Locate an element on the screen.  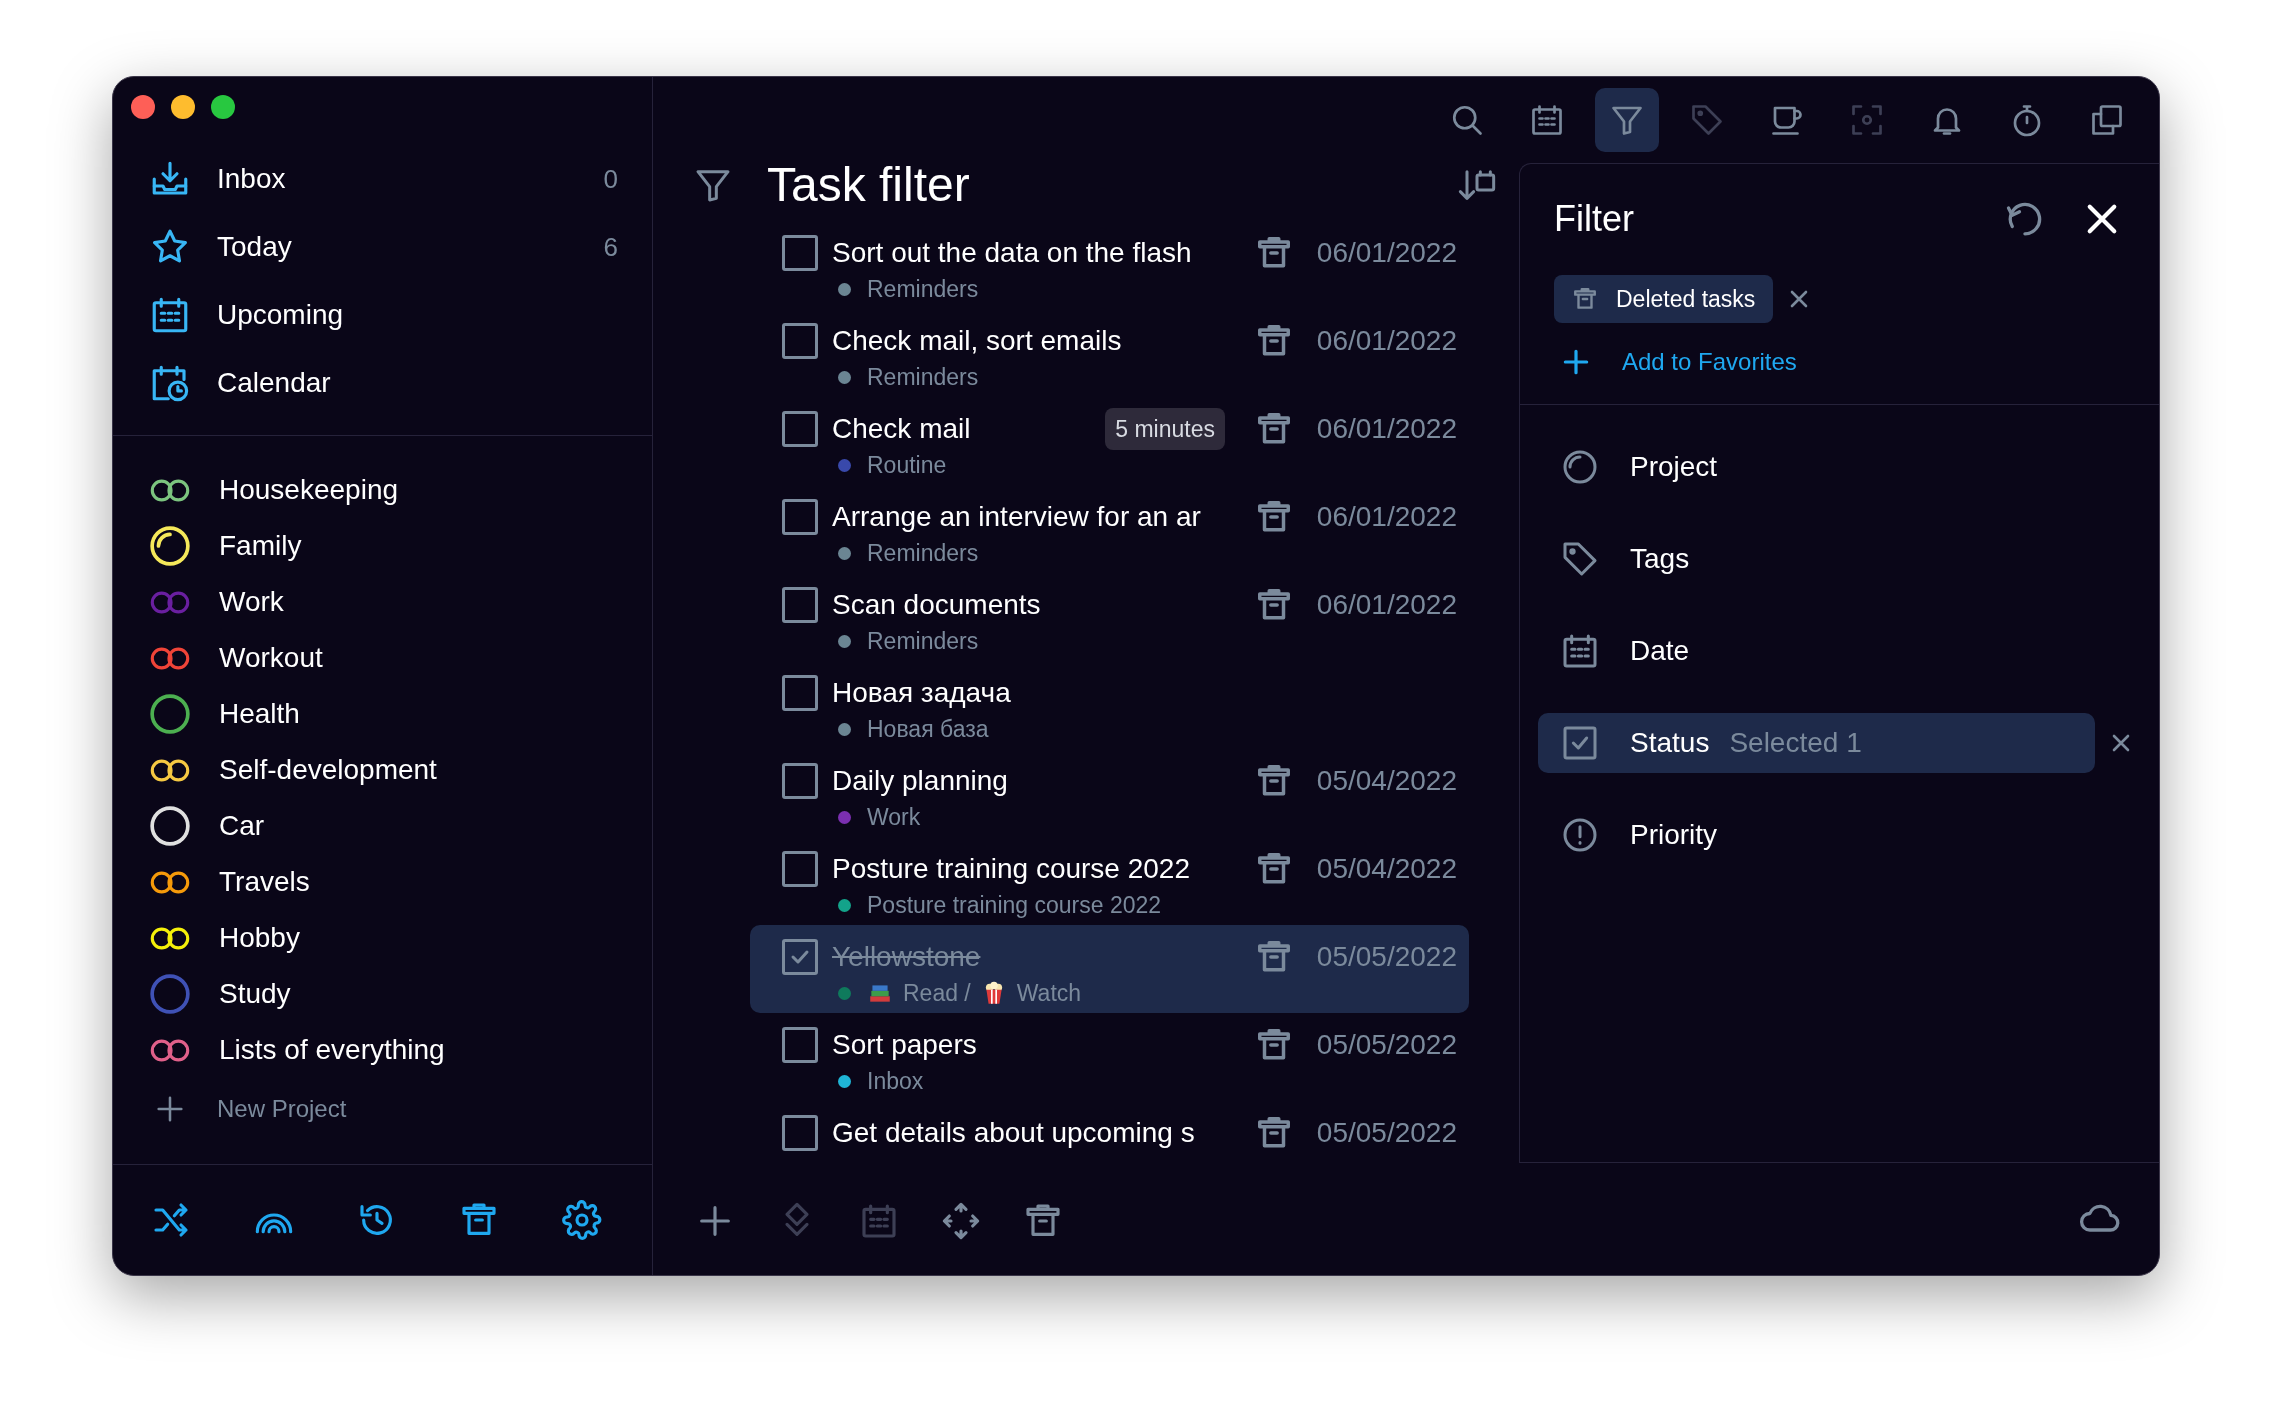
task-title: Check mail, sort emails is located at coordinates (977, 341).